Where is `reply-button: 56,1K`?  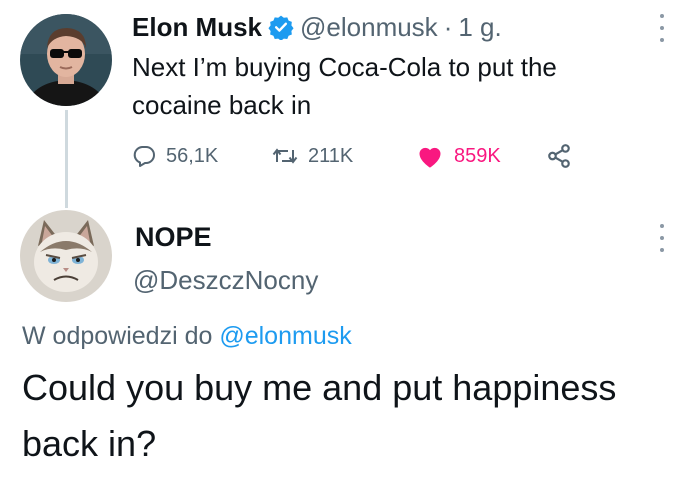 reply-button: 56,1K is located at coordinates (202, 156).